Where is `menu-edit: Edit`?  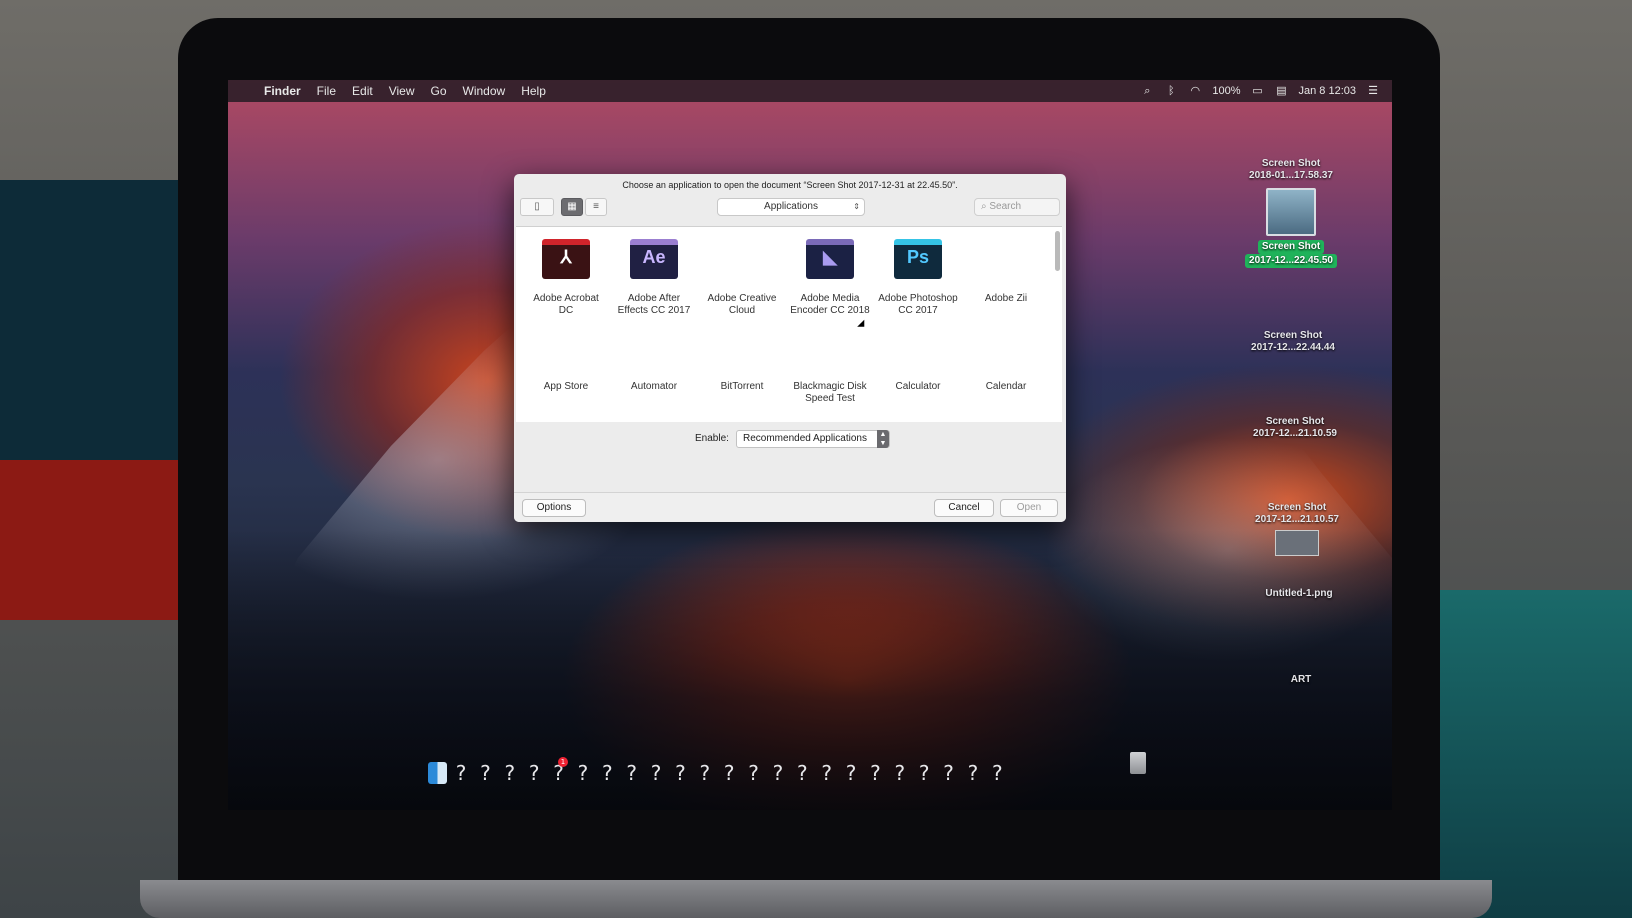
menu-edit: Edit is located at coordinates (362, 91).